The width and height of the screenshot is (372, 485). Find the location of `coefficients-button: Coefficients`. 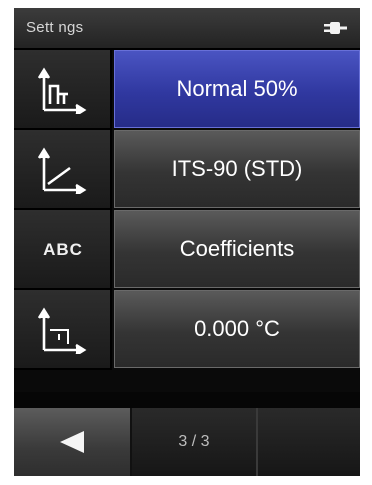

coefficients-button: Coefficients is located at coordinates (237, 249).